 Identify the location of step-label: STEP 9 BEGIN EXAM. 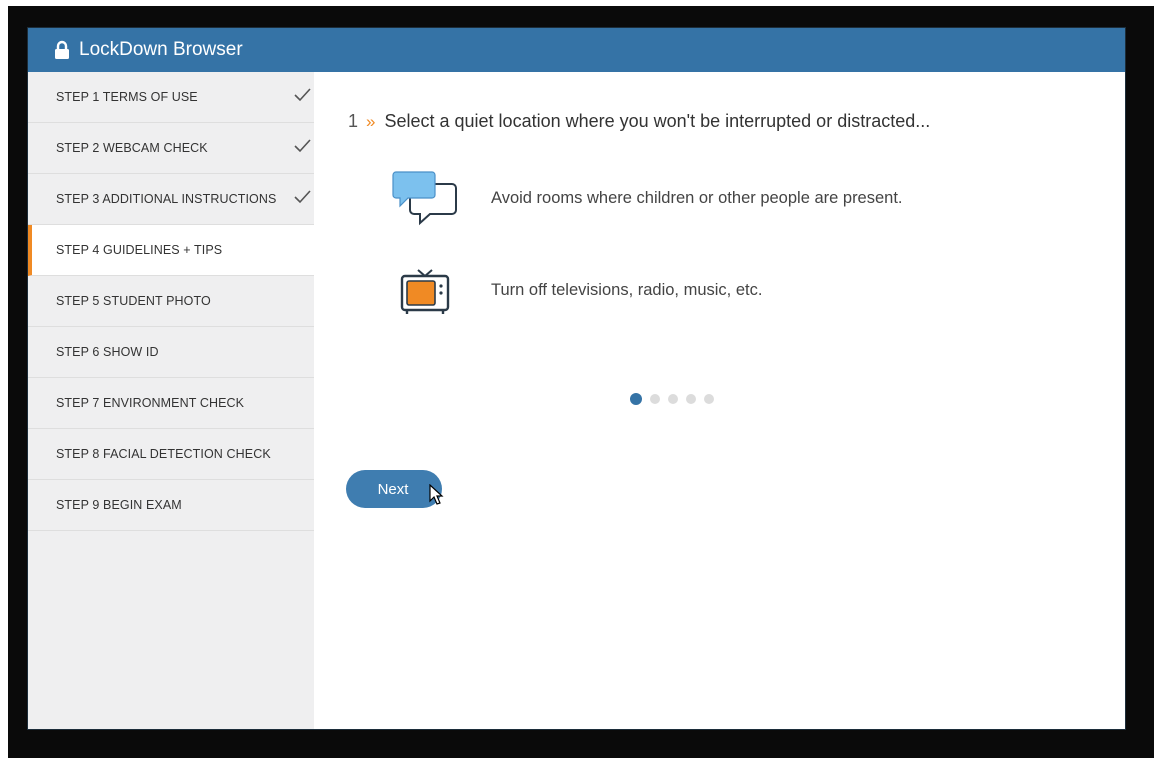
(119, 505).